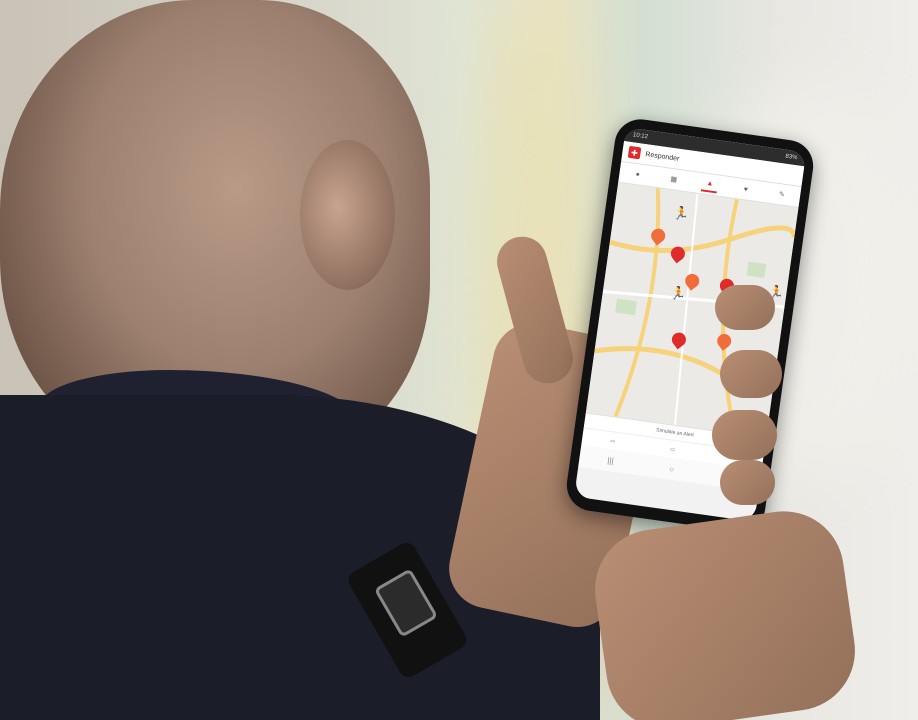 The height and width of the screenshot is (720, 918). What do you see at coordinates (610, 460) in the screenshot?
I see `nav-recents-icon: |||` at bounding box center [610, 460].